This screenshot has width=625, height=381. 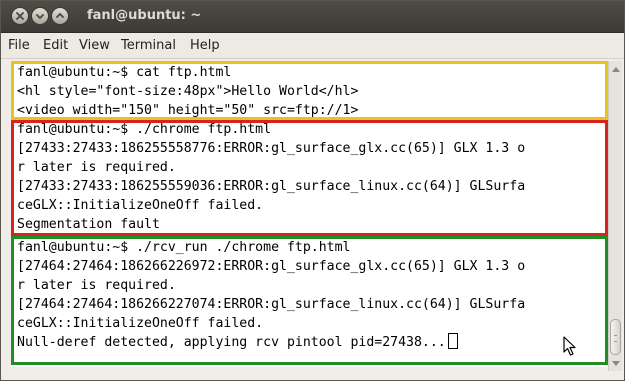 I want to click on menu-file: File, so click(x=19, y=45).